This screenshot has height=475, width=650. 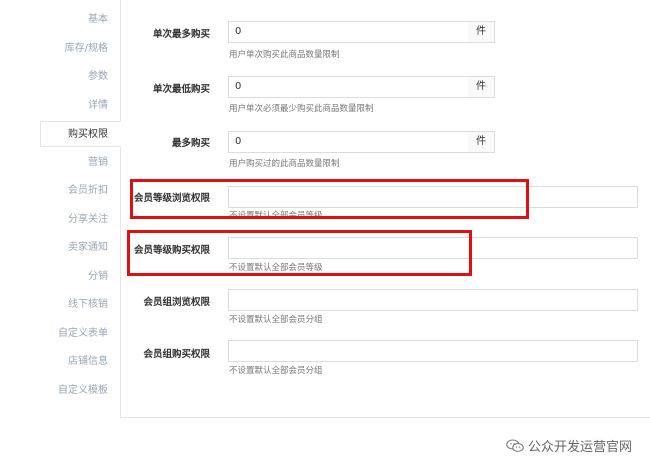 I want to click on min-per-order-input: 0, so click(x=348, y=87).